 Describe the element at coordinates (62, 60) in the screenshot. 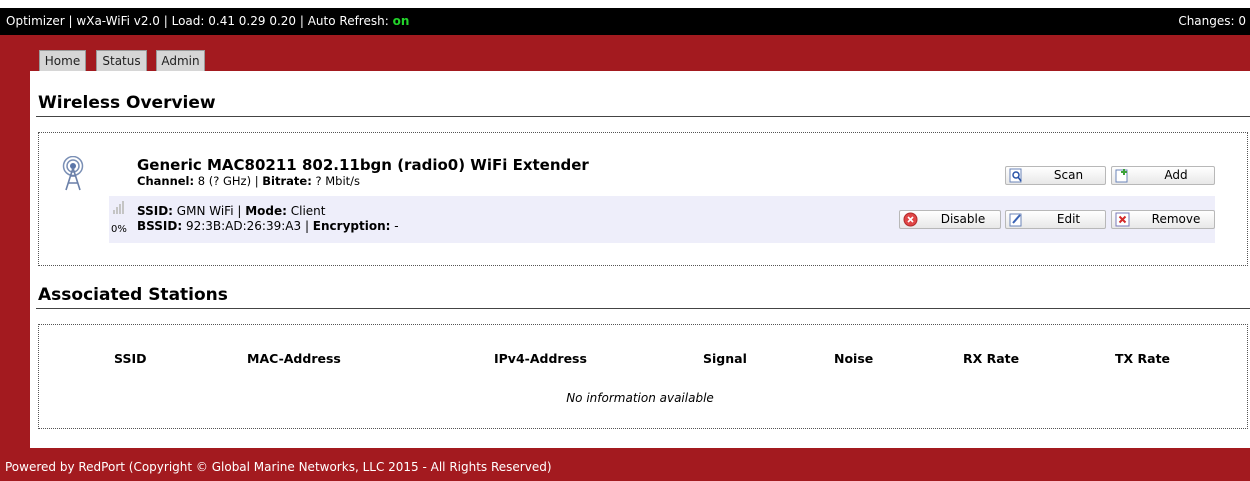

I see `tab-home: Home` at that location.